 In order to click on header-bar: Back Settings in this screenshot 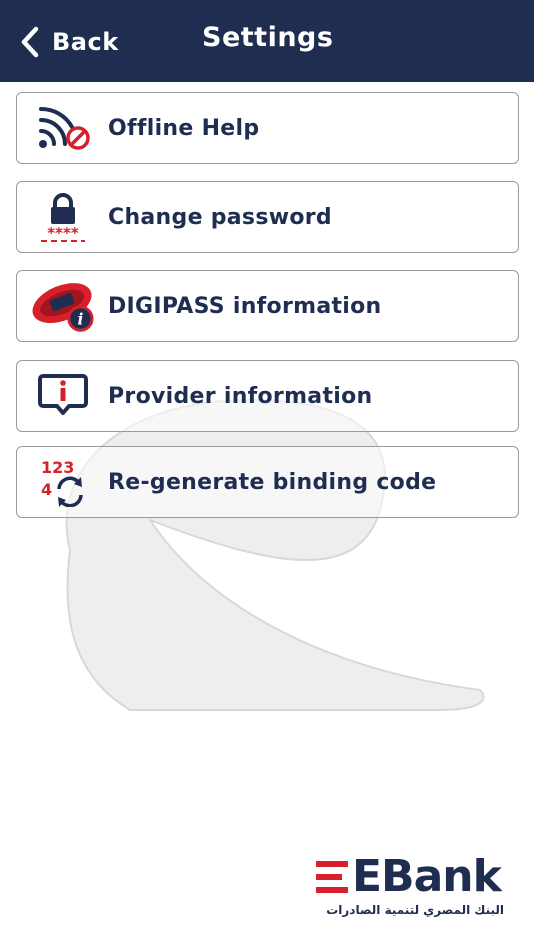, I will do `click(267, 41)`.